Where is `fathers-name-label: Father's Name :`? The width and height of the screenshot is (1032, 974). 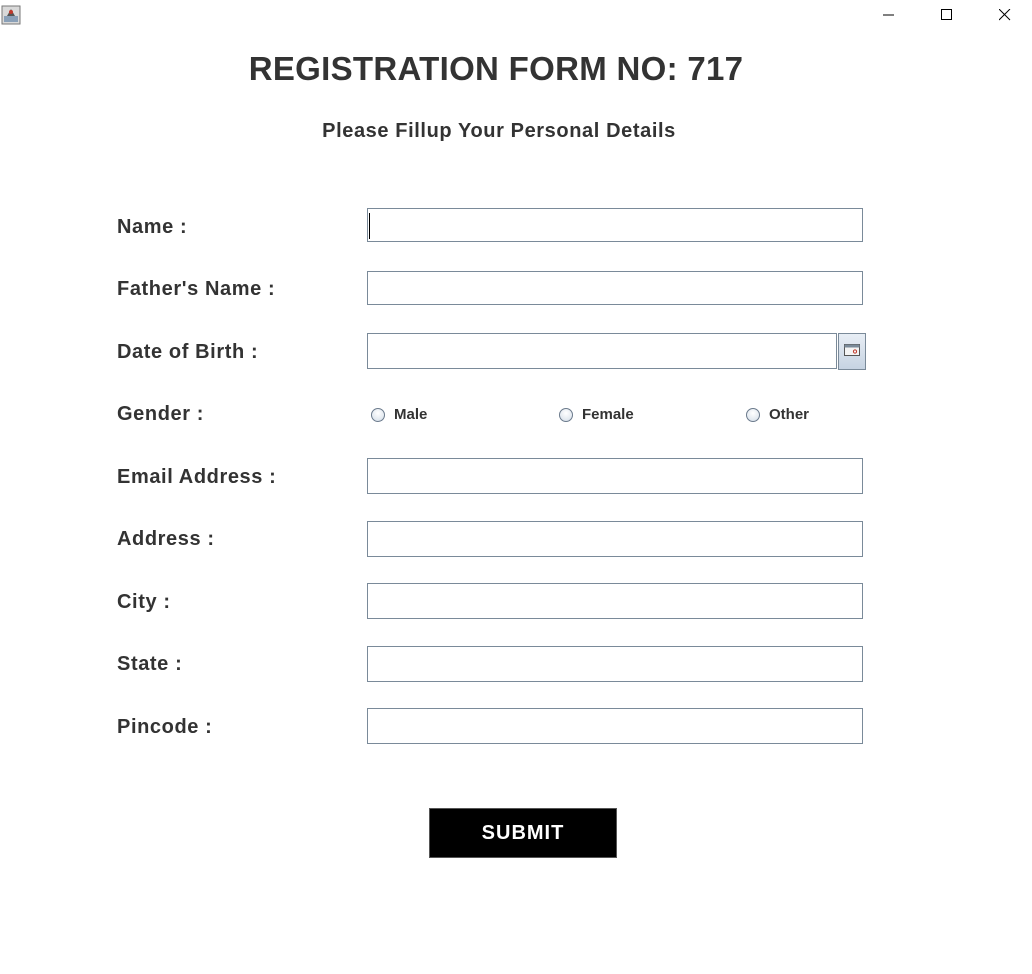 fathers-name-label: Father's Name : is located at coordinates (196, 289).